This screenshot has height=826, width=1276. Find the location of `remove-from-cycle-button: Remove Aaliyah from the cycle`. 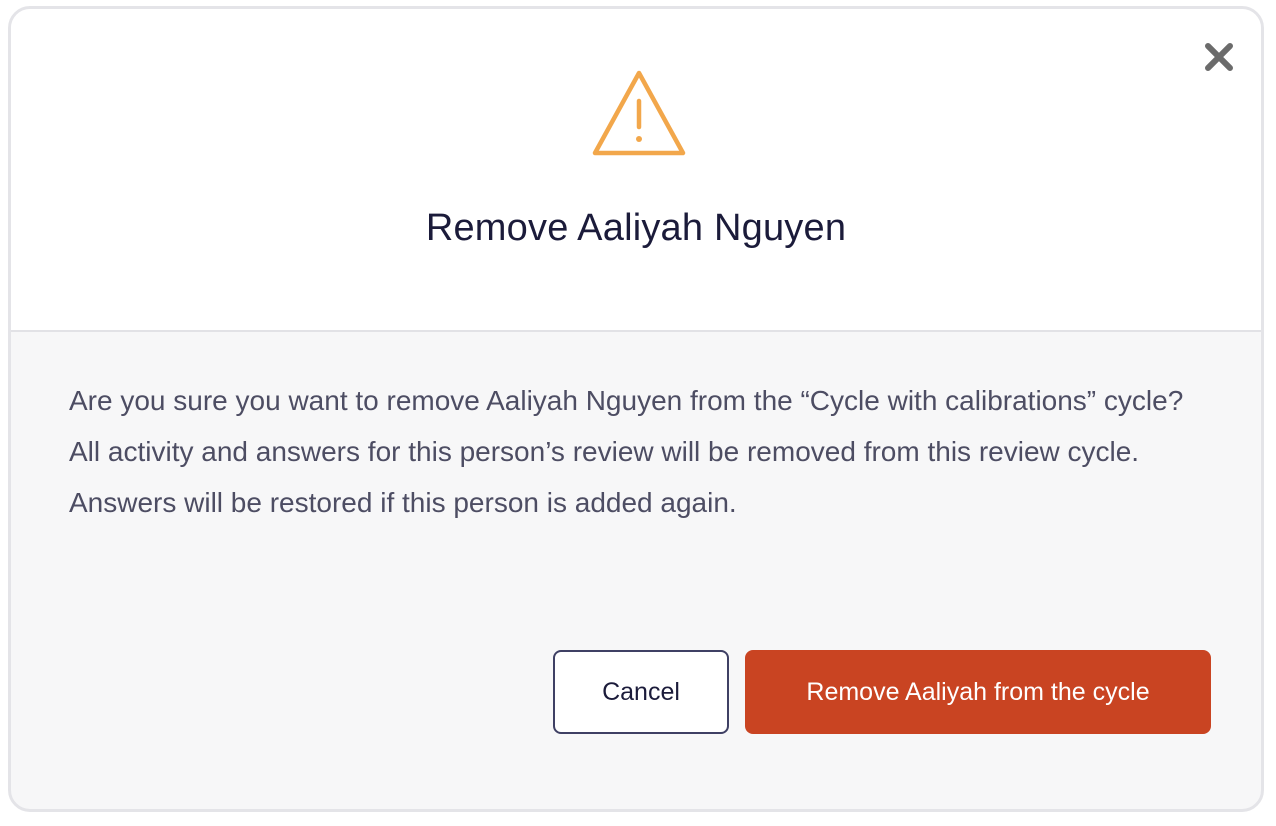

remove-from-cycle-button: Remove Aaliyah from the cycle is located at coordinates (978, 692).